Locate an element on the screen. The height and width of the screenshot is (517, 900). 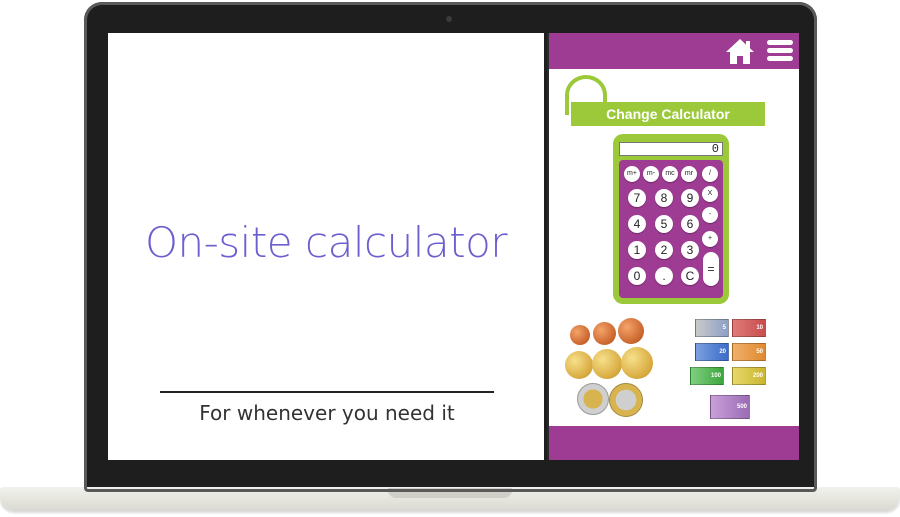
key-clear: C is located at coordinates (690, 276).